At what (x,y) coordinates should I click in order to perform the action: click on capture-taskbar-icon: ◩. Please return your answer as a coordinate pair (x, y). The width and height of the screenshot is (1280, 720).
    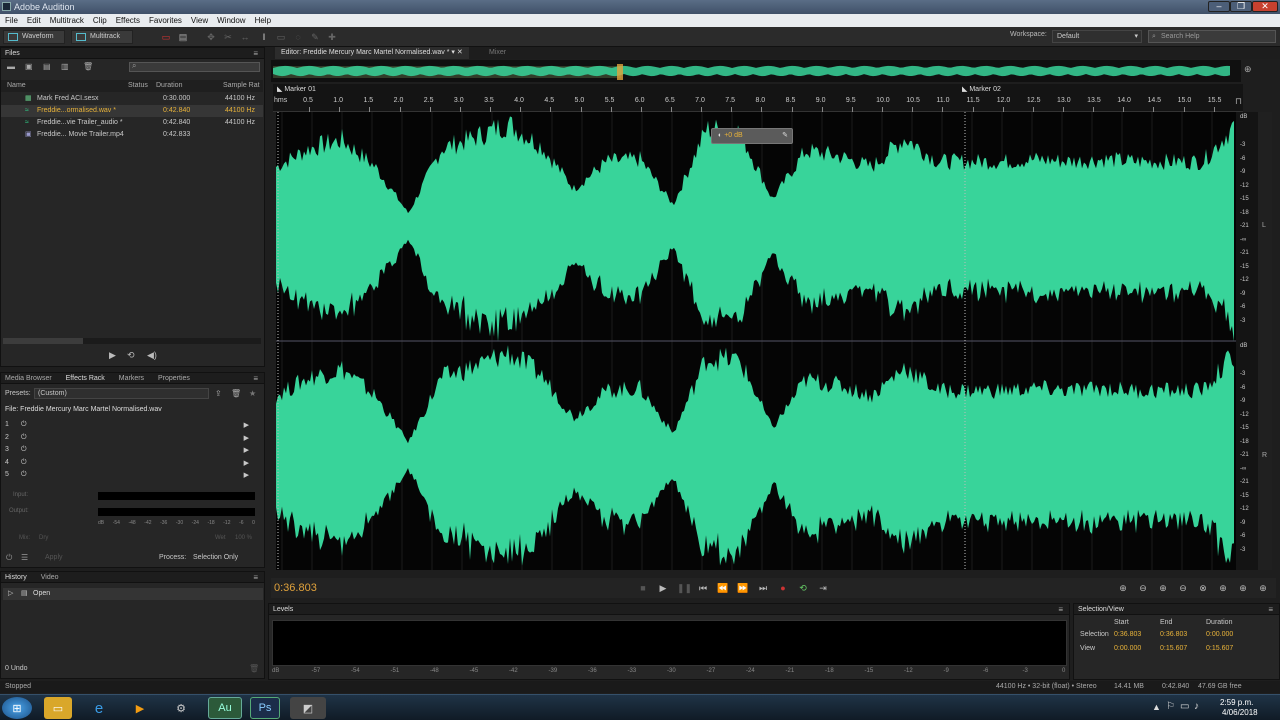
    Looking at the image, I should click on (308, 708).